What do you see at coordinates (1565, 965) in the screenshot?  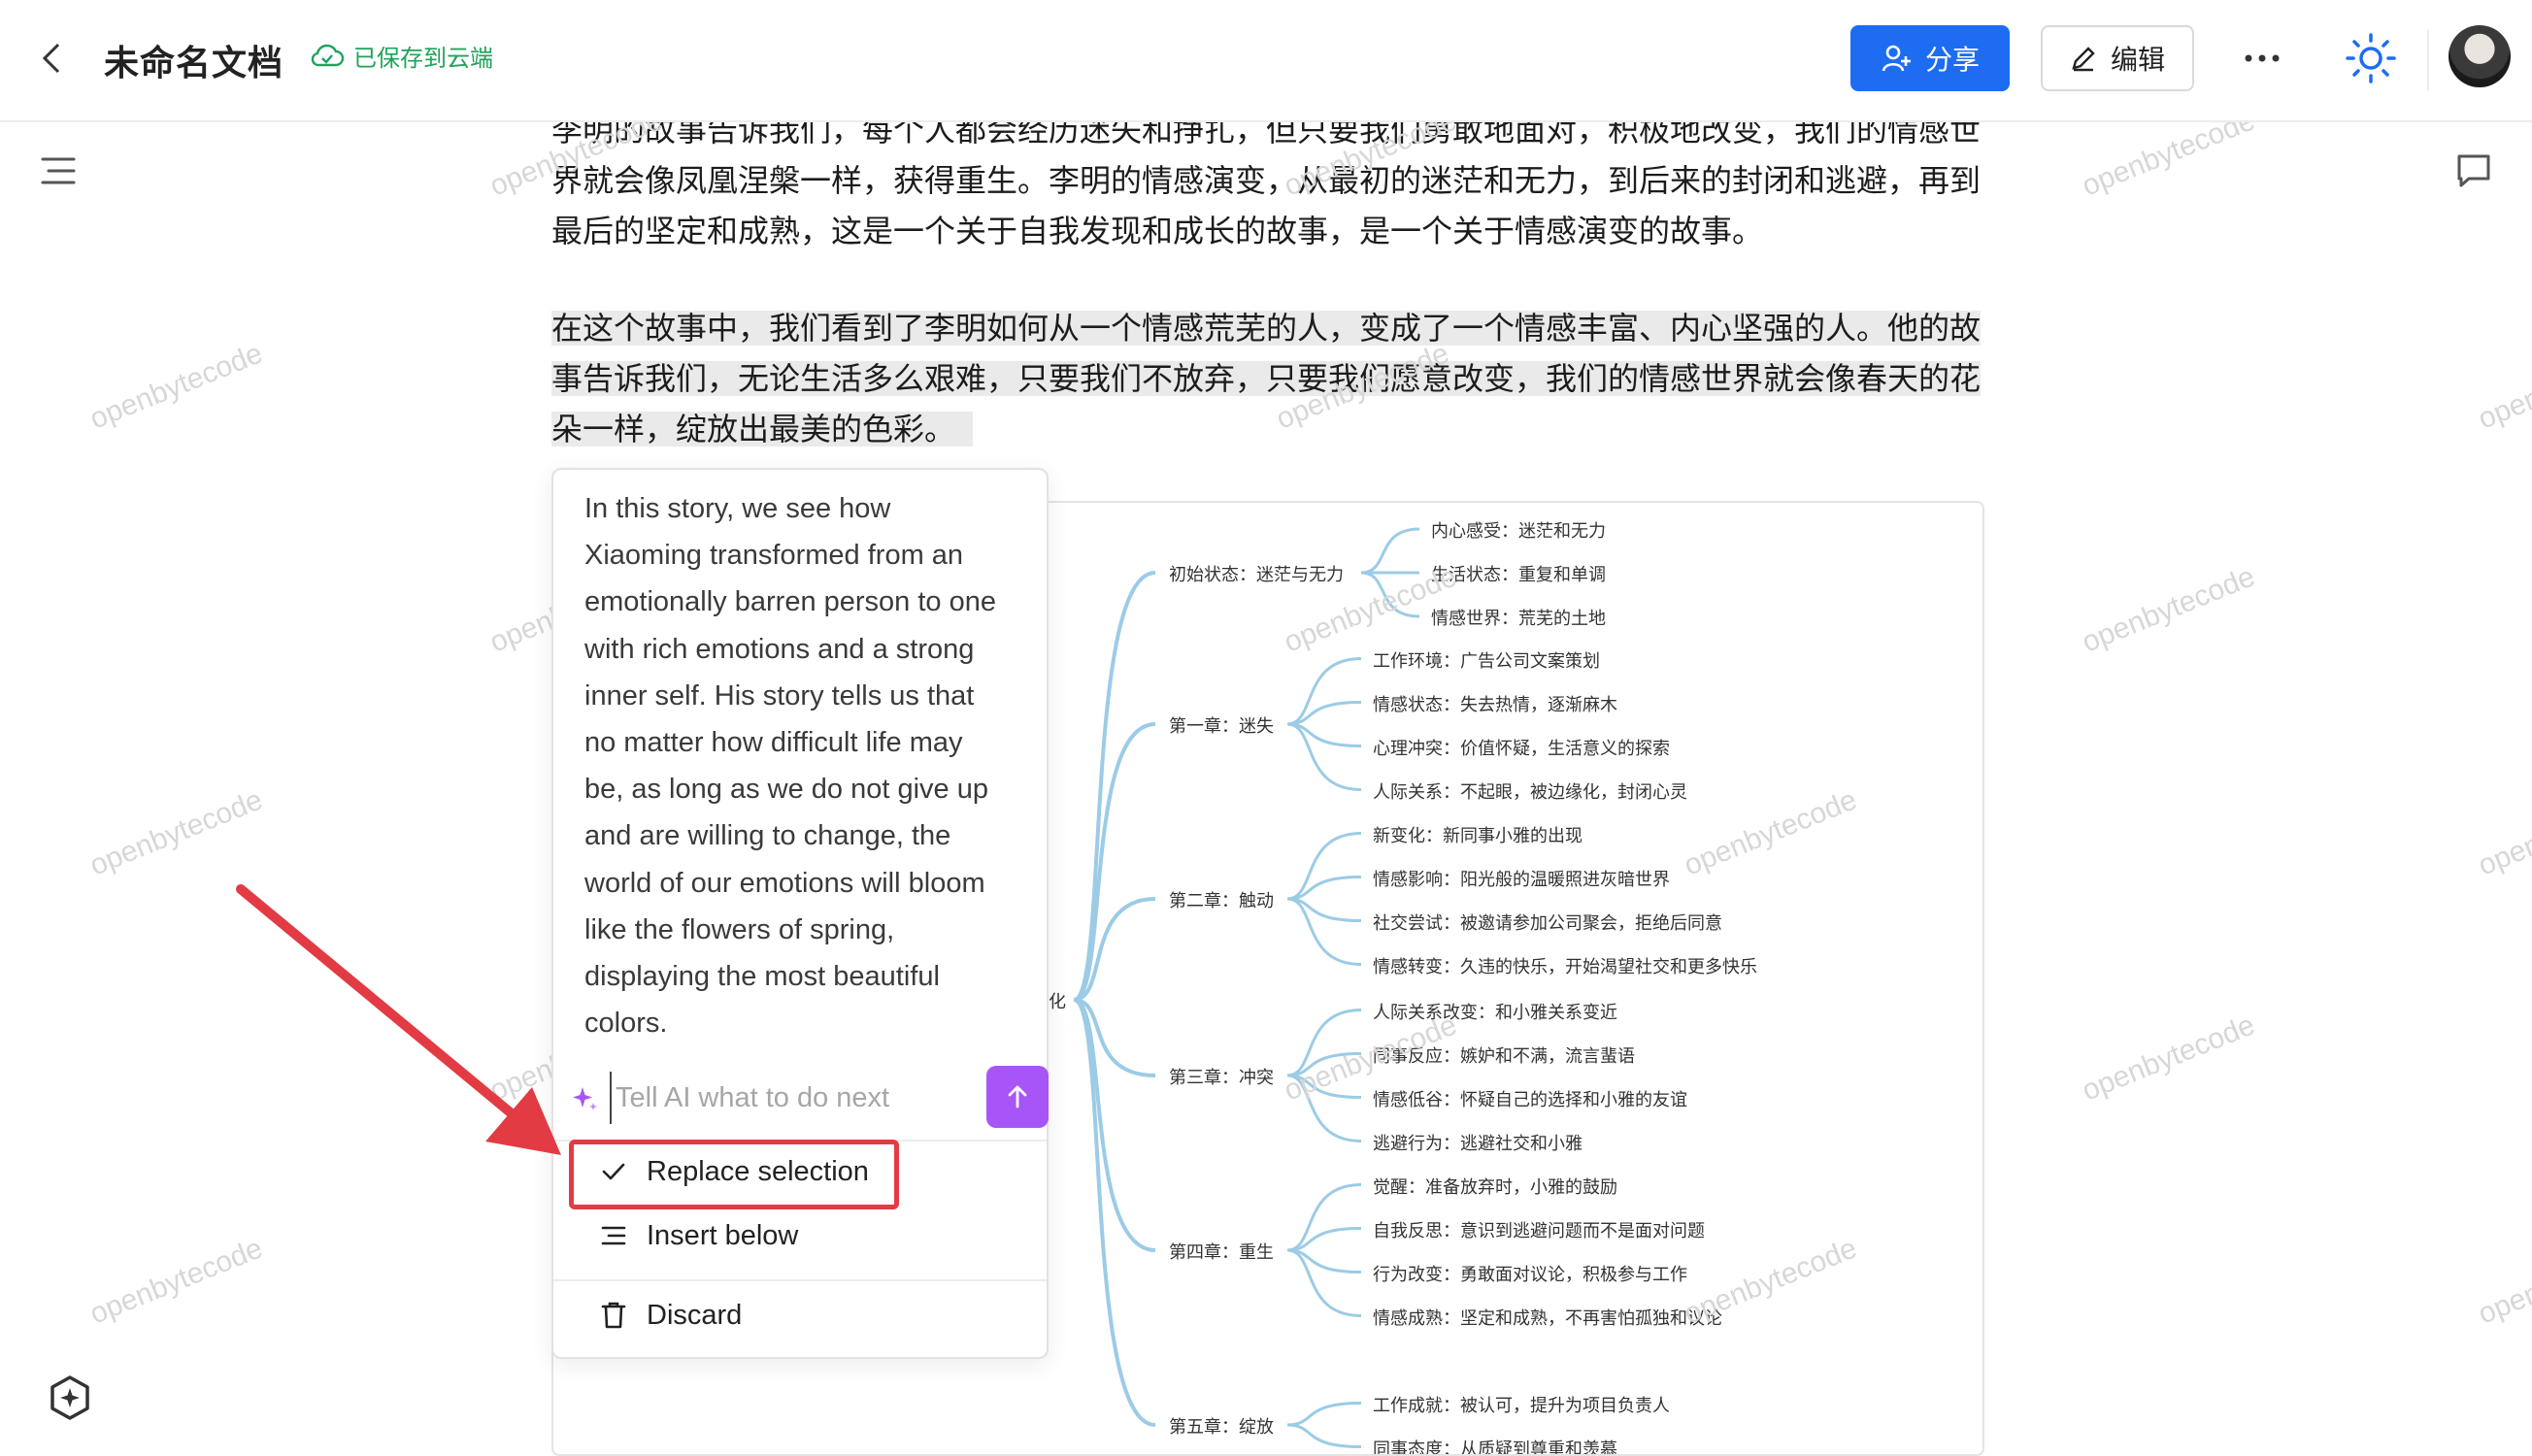 I see `mindmap-leaf-node: 情感转变：久违的快乐，开始渴望社交和更多快乐` at bounding box center [1565, 965].